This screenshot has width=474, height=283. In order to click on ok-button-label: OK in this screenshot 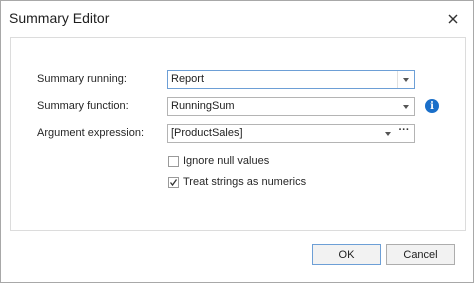, I will do `click(346, 254)`.